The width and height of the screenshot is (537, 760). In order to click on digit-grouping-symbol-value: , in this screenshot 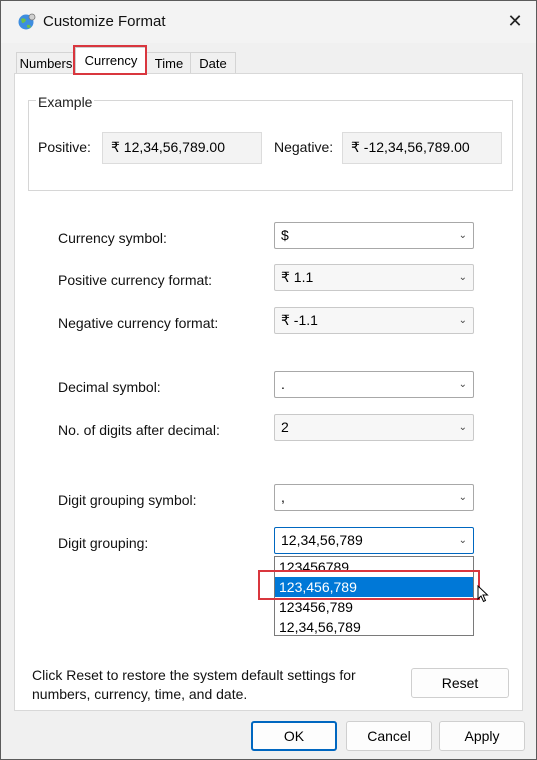, I will do `click(283, 497)`.